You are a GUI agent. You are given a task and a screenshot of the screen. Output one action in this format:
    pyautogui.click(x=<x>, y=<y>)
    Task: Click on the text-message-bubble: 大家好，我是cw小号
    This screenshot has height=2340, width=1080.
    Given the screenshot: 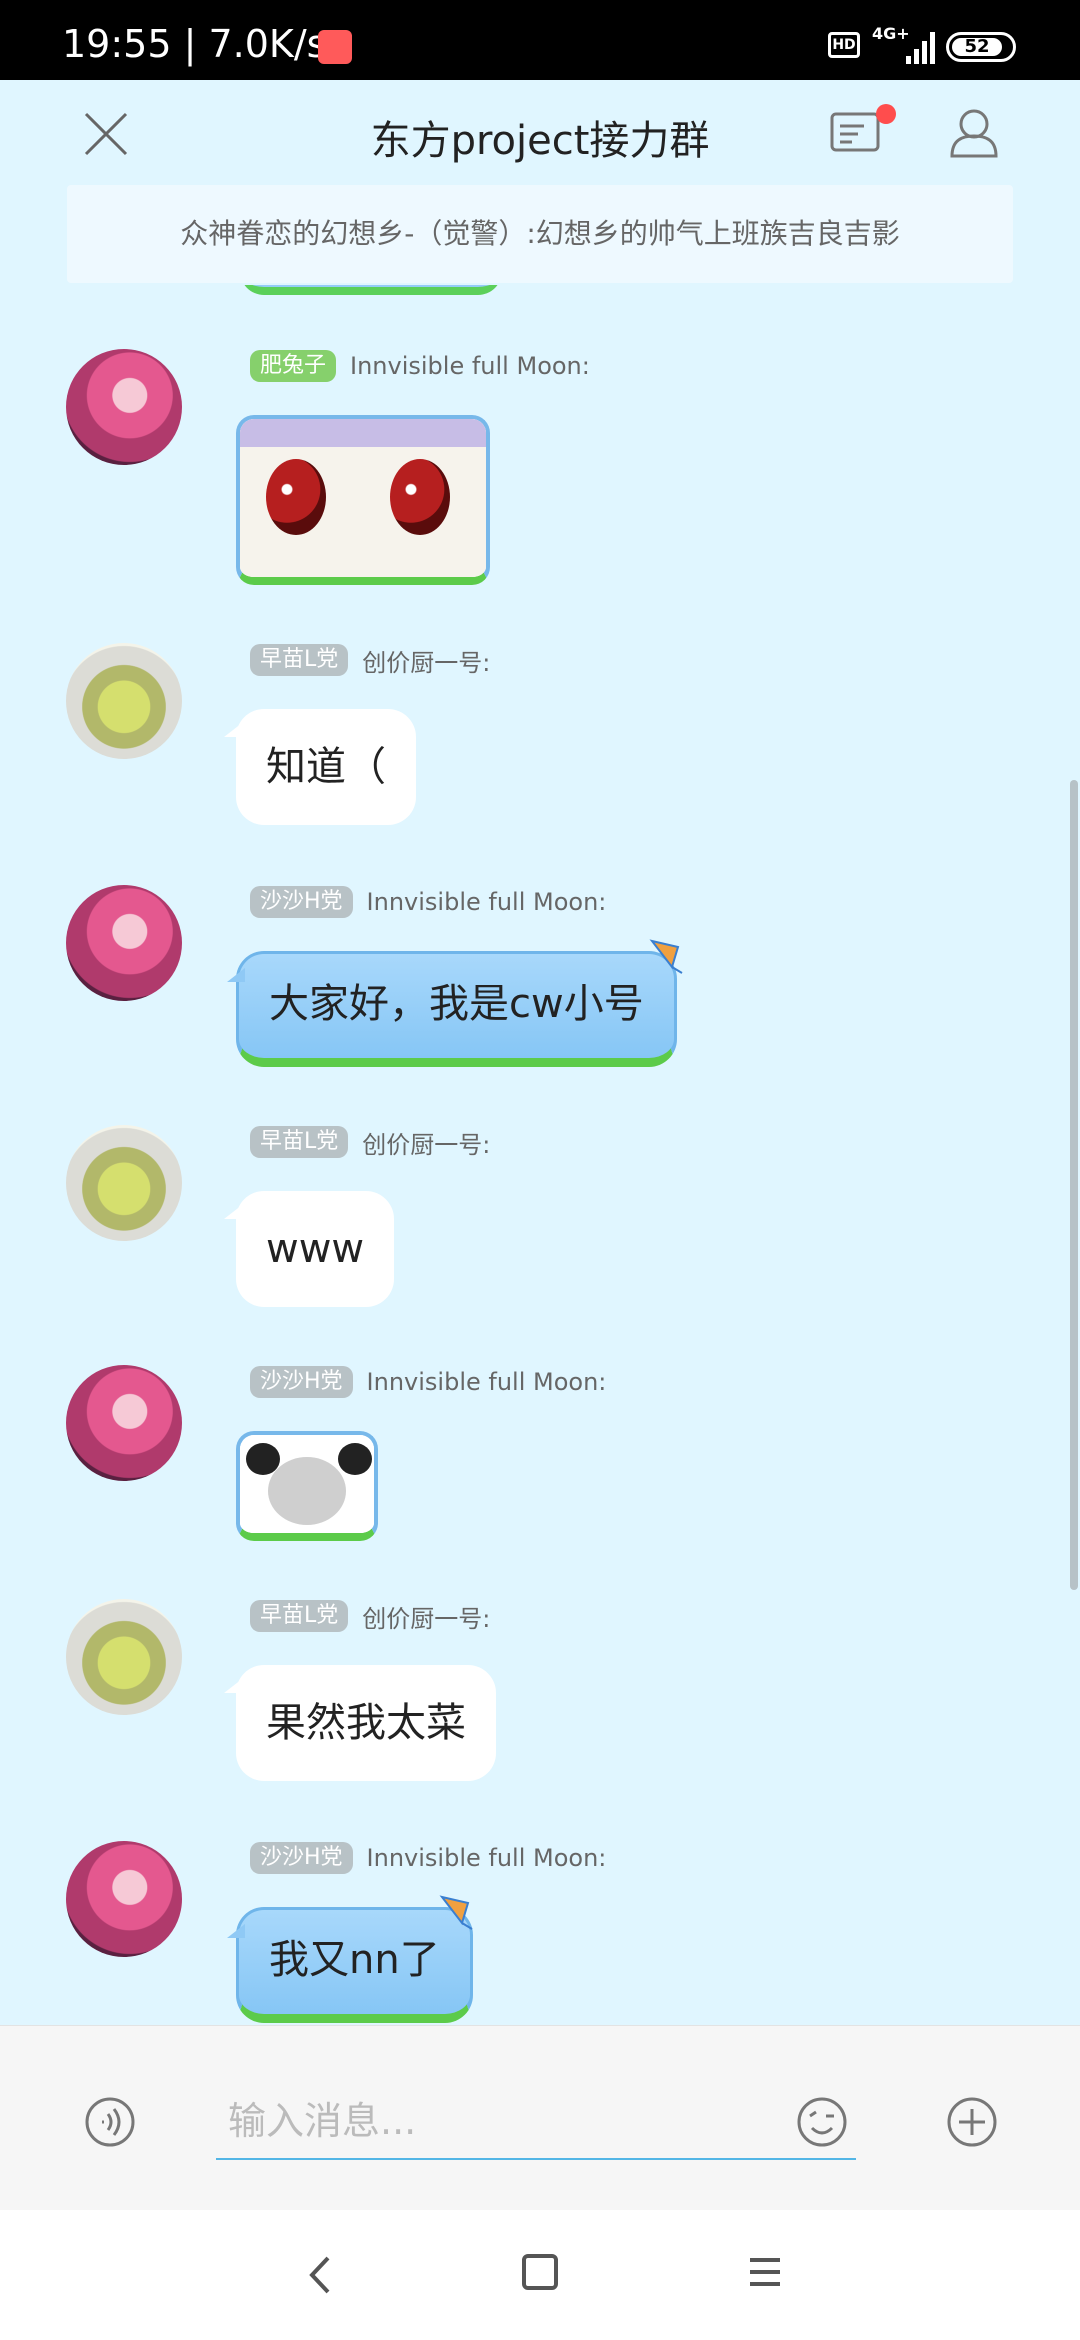 What is the action you would take?
    pyautogui.click(x=452, y=1009)
    